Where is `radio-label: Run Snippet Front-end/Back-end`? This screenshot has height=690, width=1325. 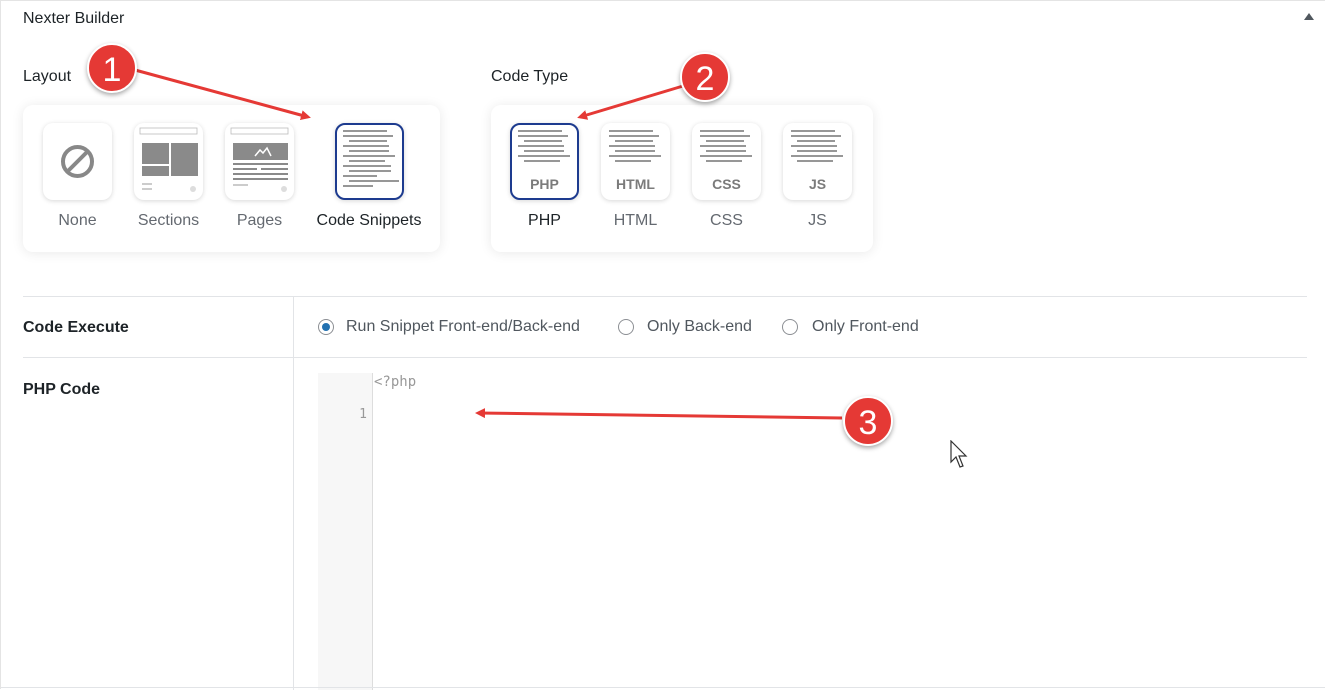
radio-label: Run Snippet Front-end/Back-end is located at coordinates (463, 326).